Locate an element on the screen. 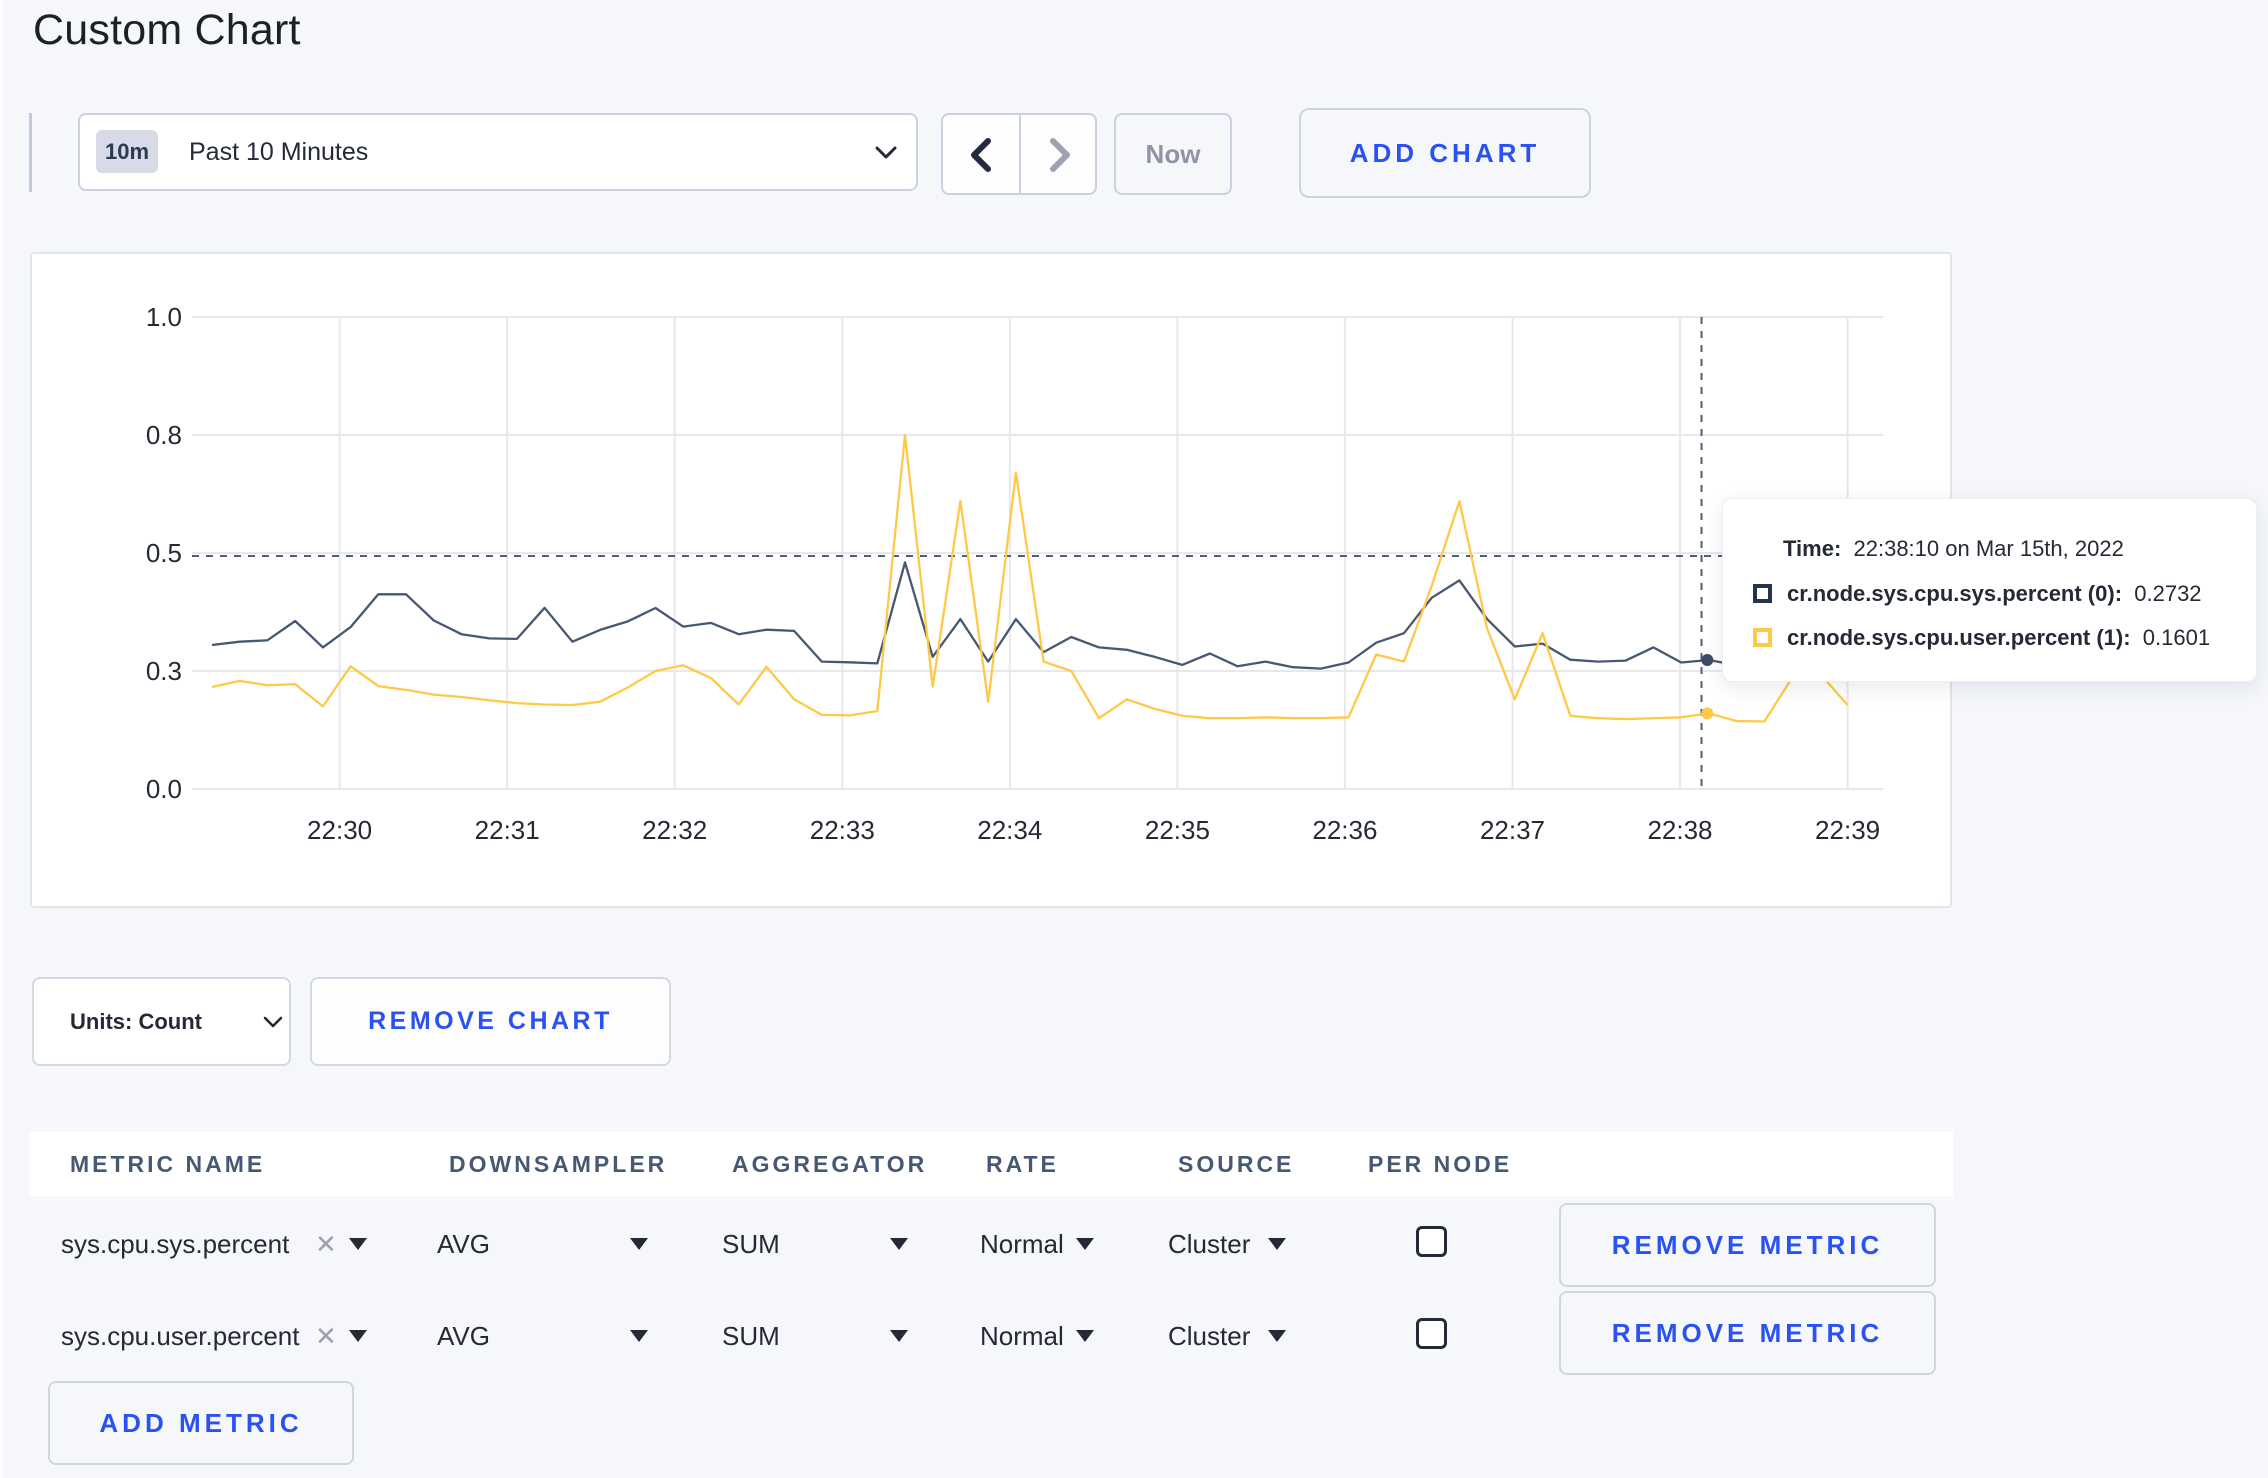 Image resolution: width=2268 pixels, height=1478 pixels. svg-text: 22:30 is located at coordinates (339, 830).